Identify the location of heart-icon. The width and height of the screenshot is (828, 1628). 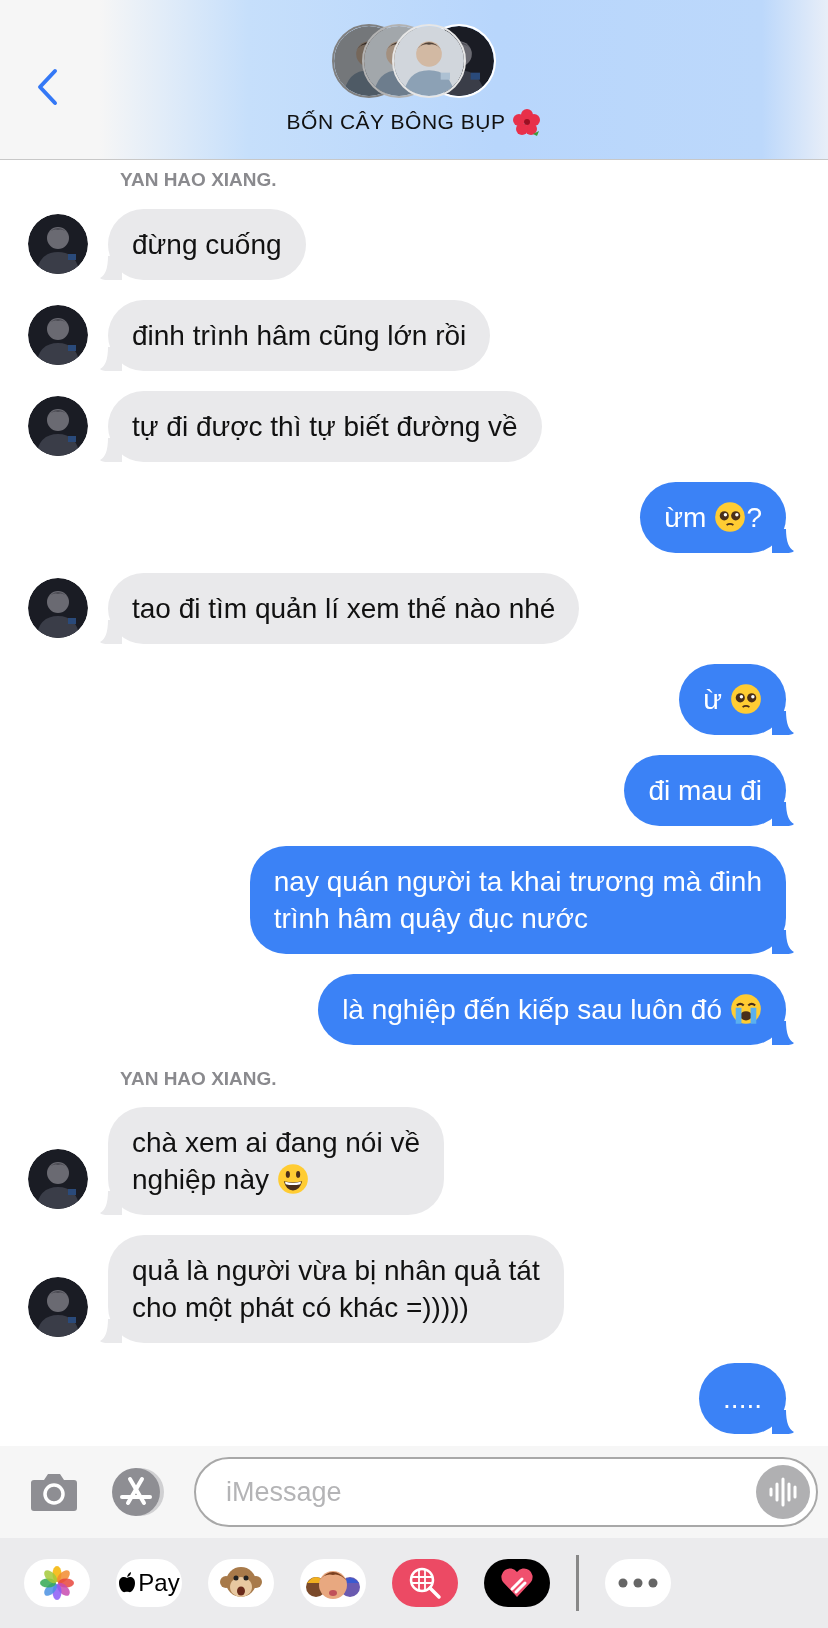
(517, 1583).